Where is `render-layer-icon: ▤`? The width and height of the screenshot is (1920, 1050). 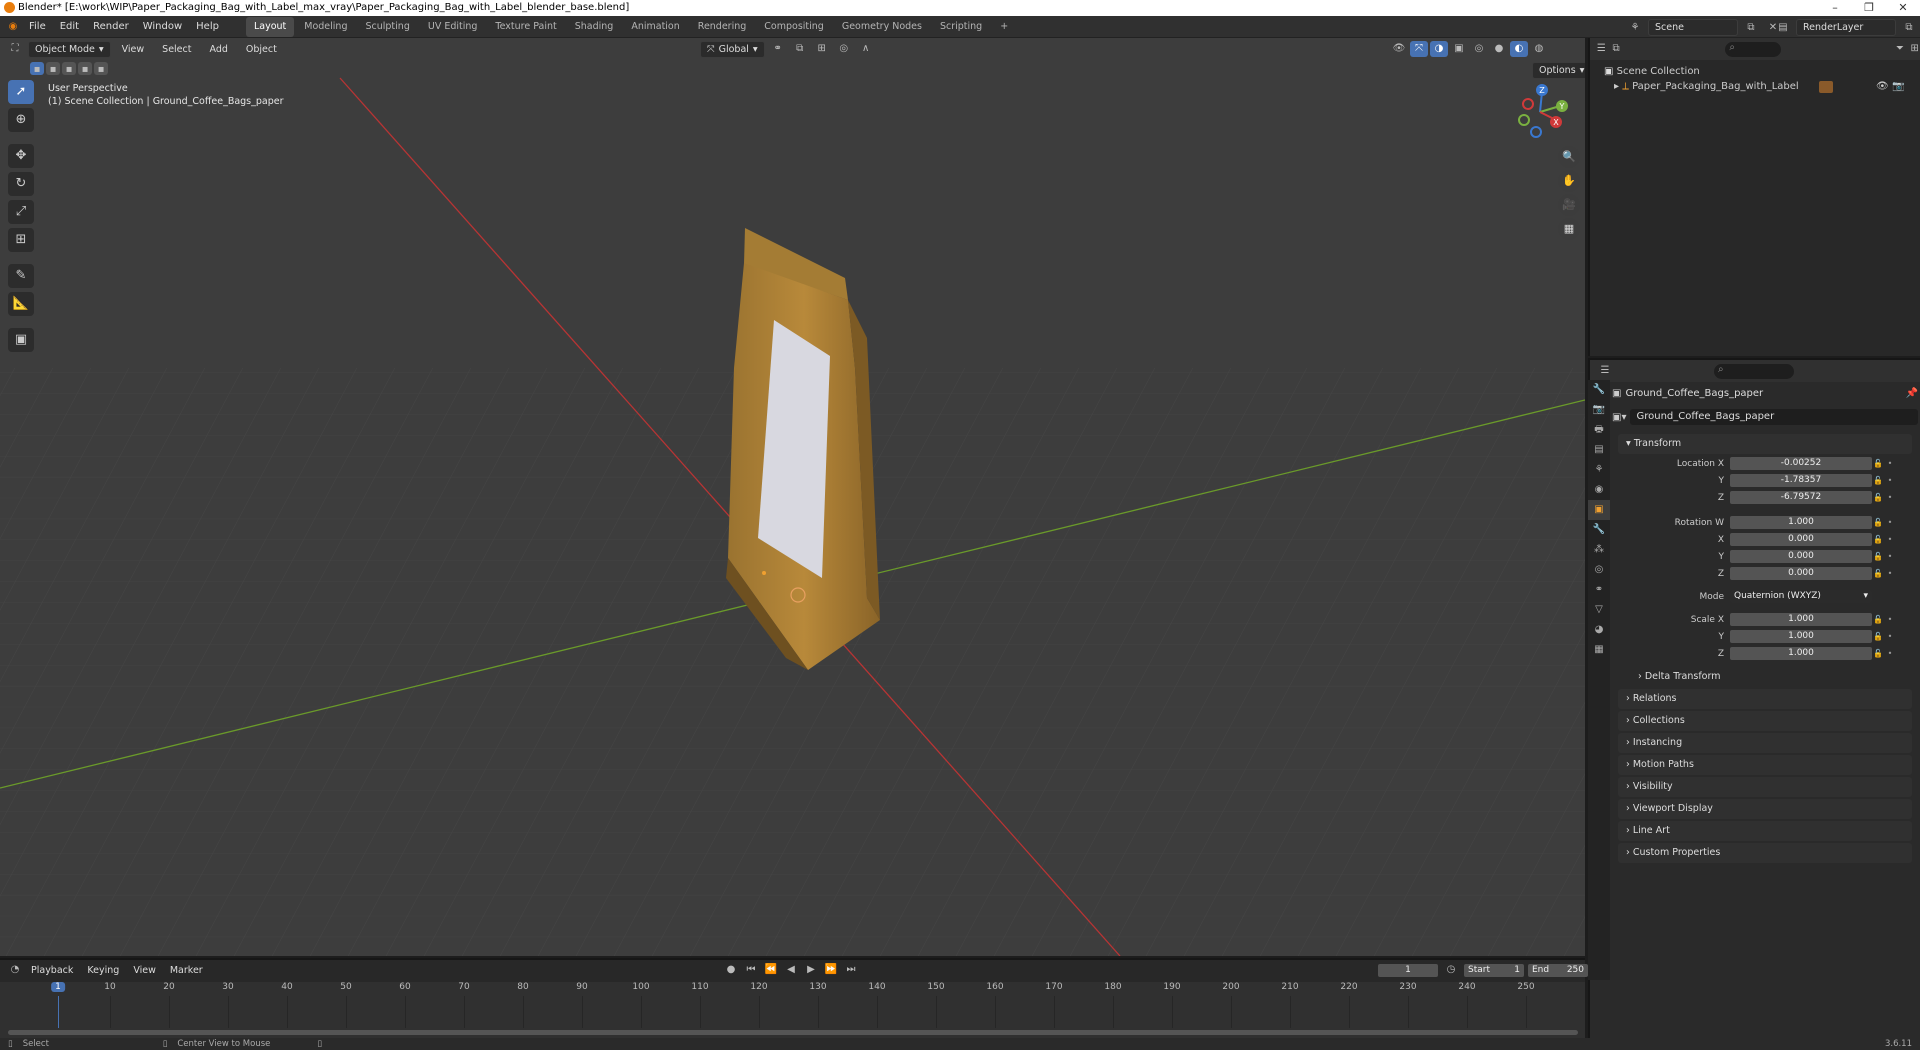
render-layer-icon: ▤ is located at coordinates (1783, 28).